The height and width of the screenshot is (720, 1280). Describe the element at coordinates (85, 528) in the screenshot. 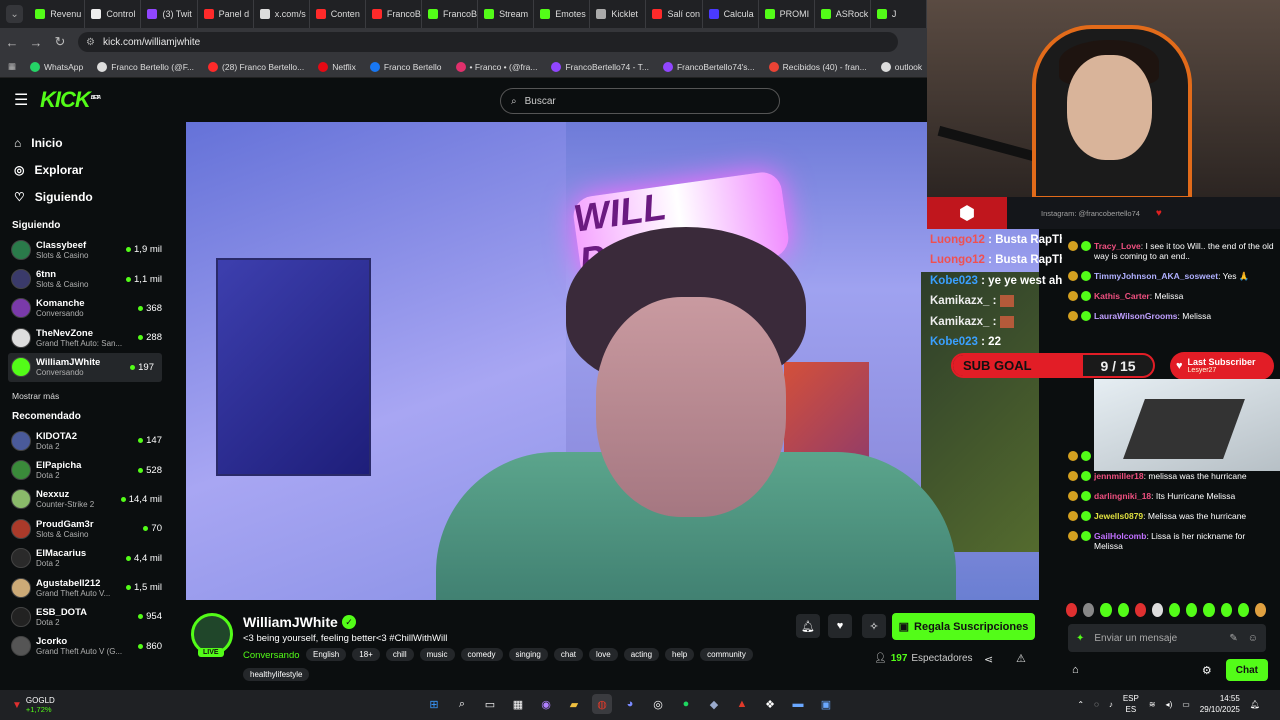

I see `sidebar-channel: ProudGam3r Slots & Casino 70` at that location.